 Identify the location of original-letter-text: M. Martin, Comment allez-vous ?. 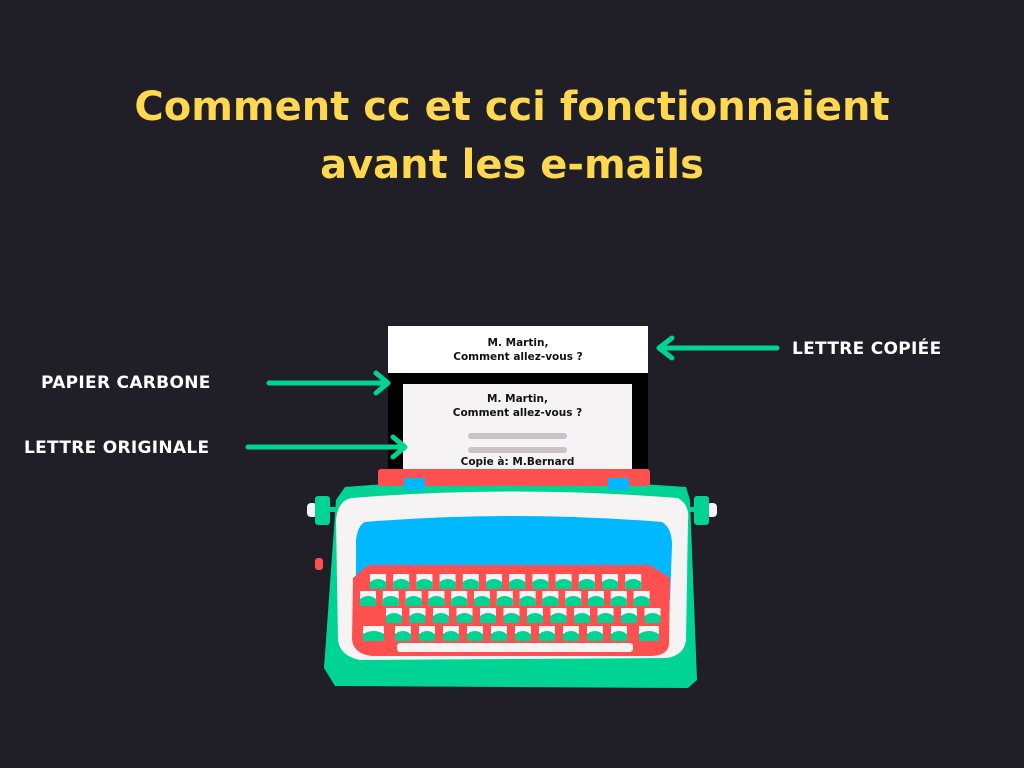
(517, 406).